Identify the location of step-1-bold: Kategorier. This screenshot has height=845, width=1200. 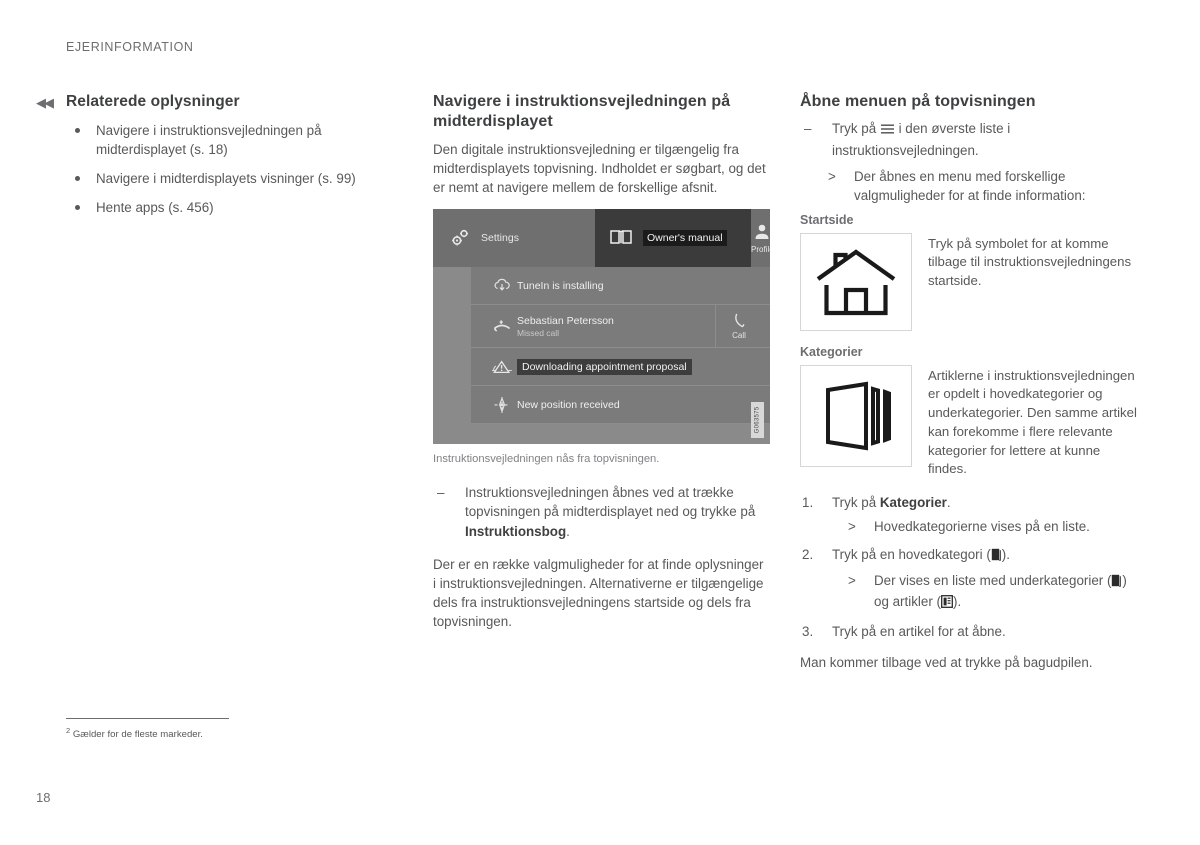
(913, 503).